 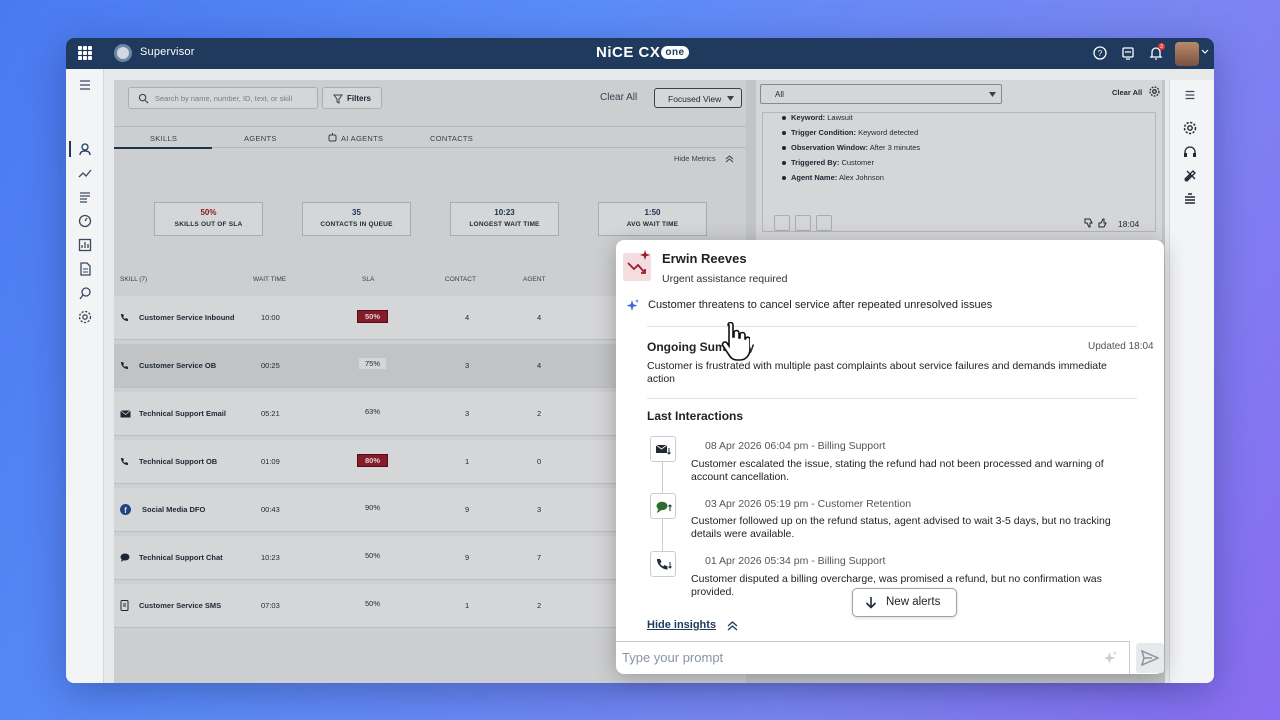 I want to click on search-analytics-icon, so click(x=85, y=293).